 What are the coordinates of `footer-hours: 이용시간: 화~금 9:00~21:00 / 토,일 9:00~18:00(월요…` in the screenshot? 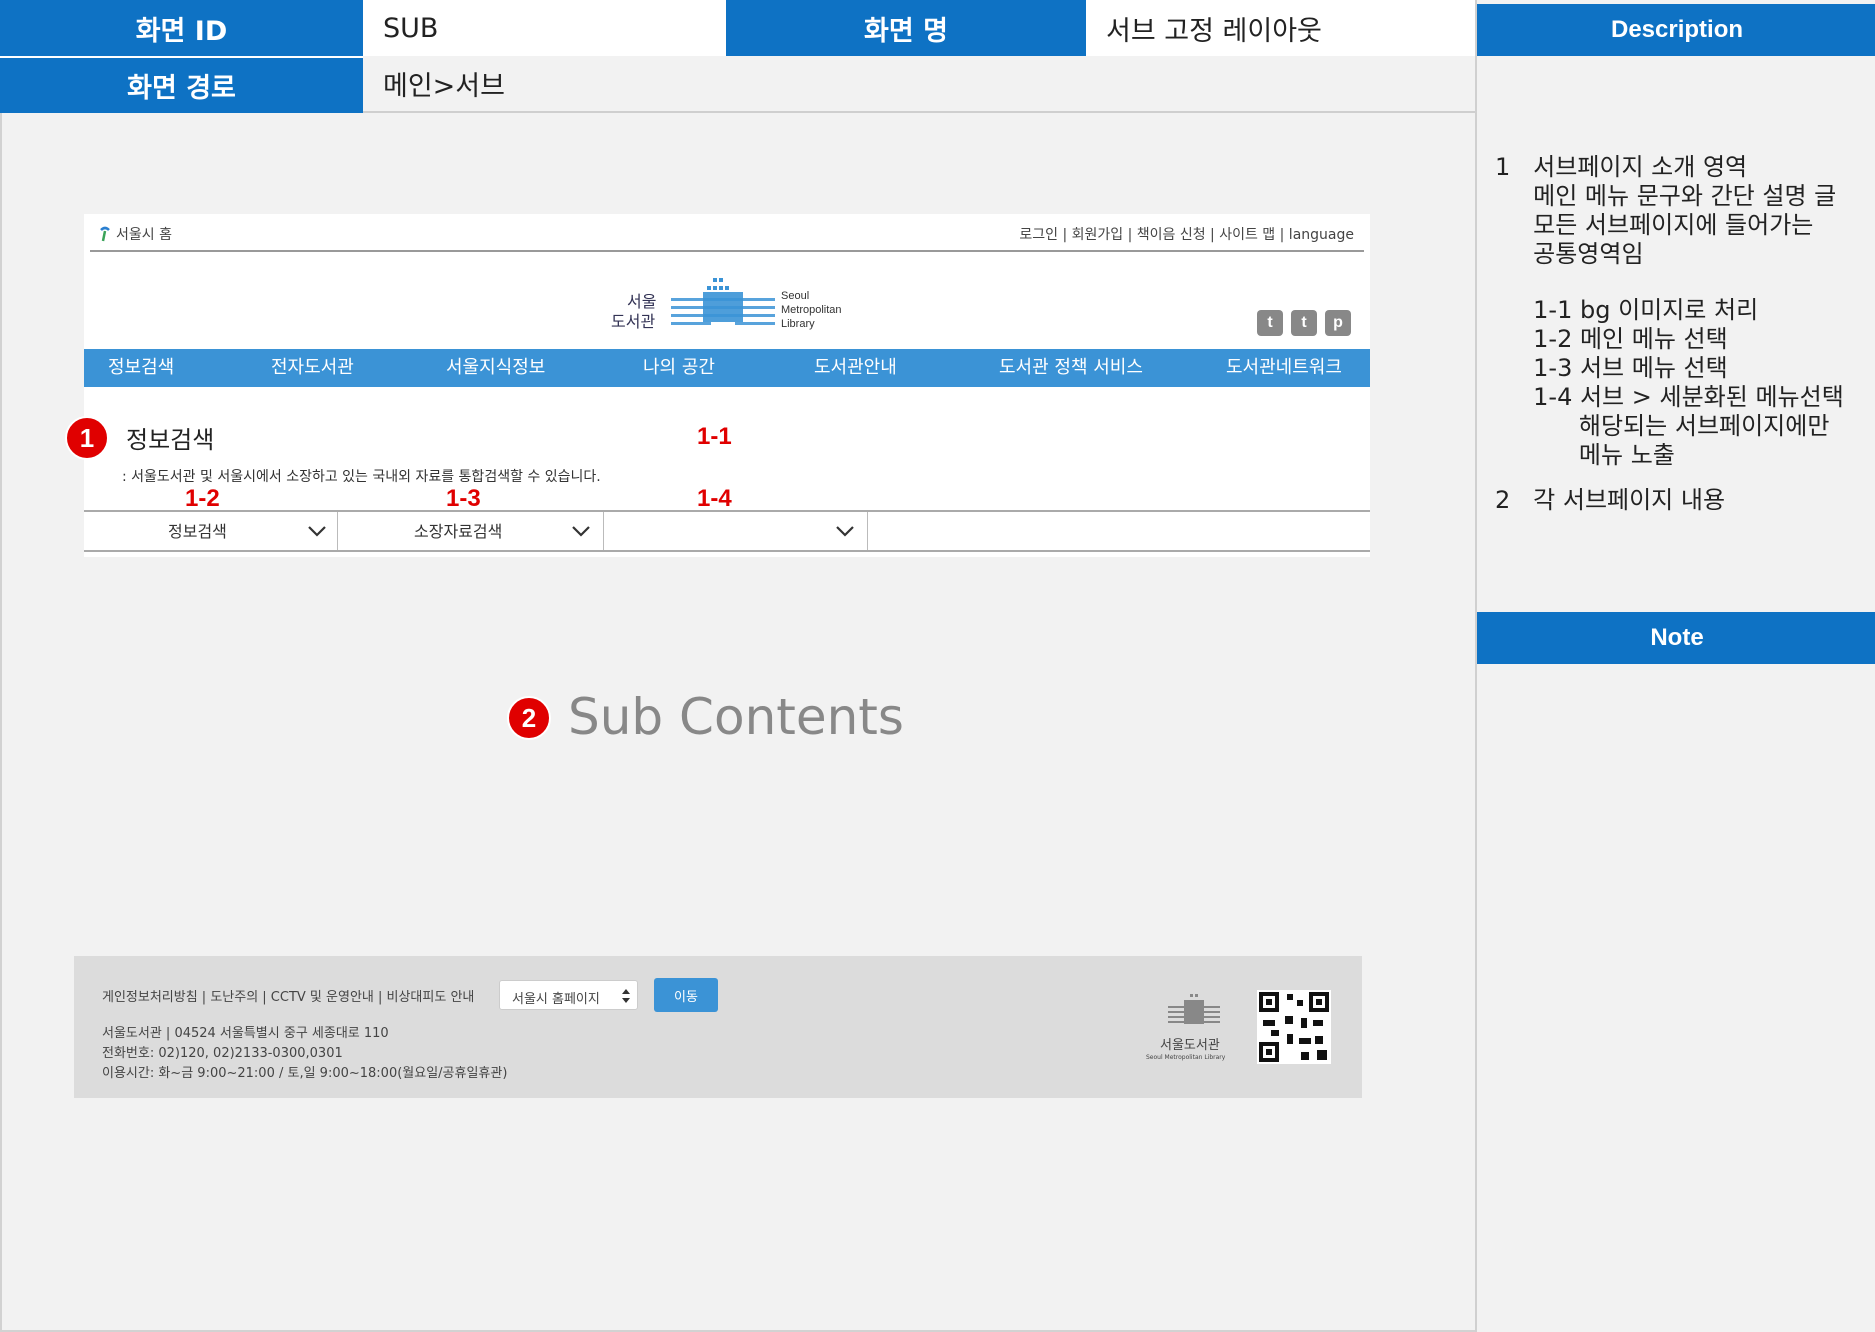 It's located at (305, 1073).